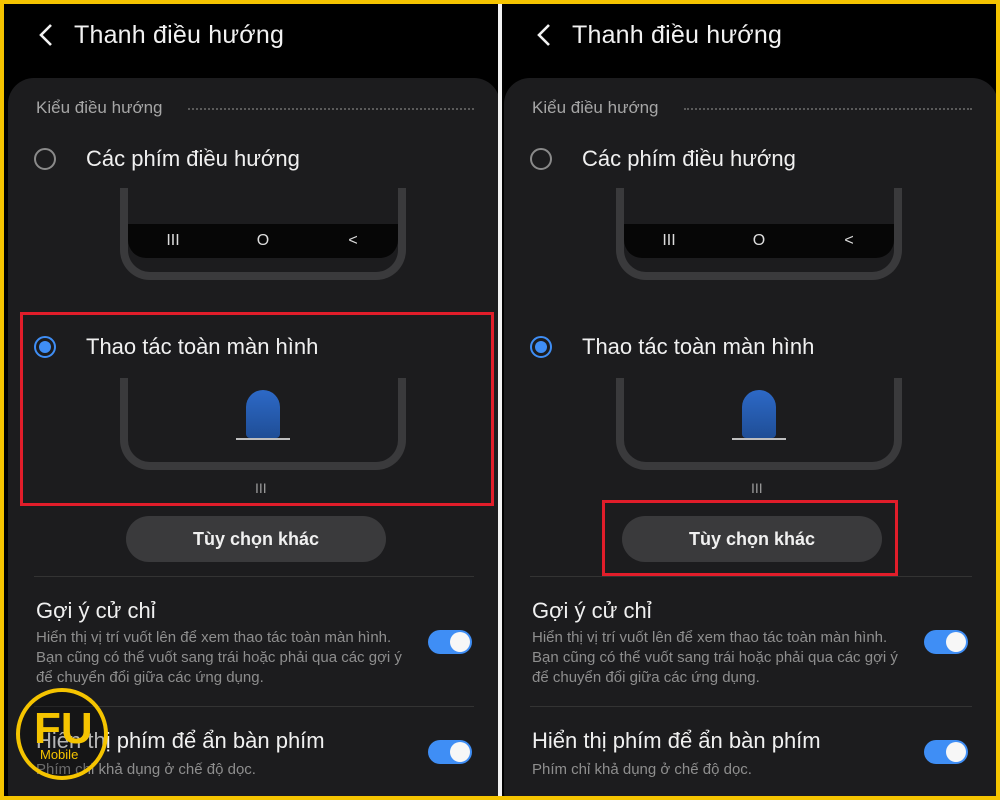  What do you see at coordinates (541, 347) in the screenshot?
I see `radio-checked` at bounding box center [541, 347].